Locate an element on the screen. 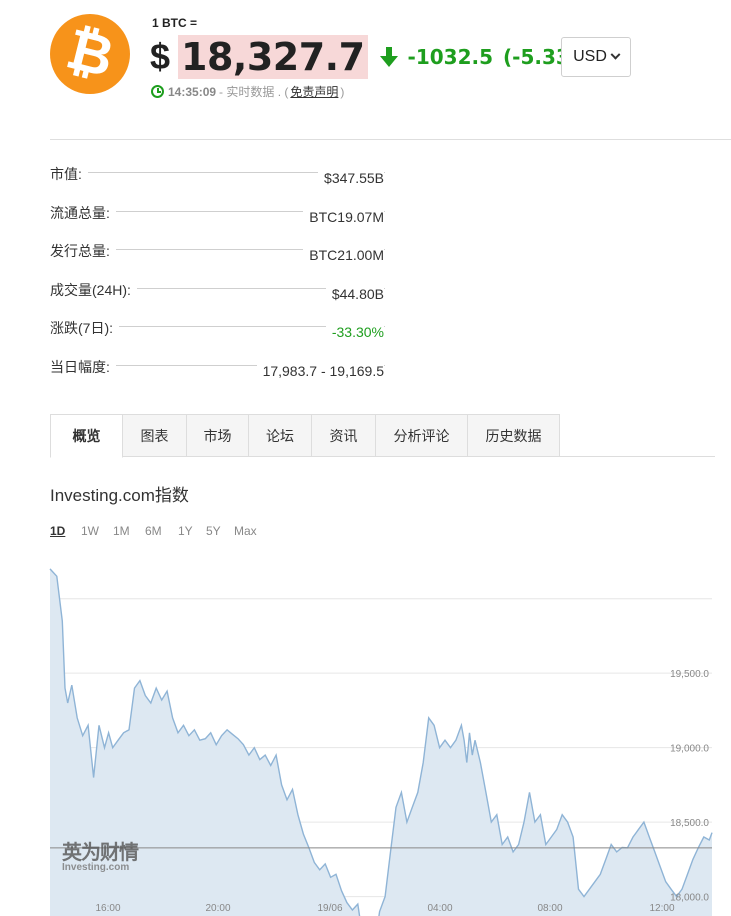 Image resolution: width=731 pixels, height=916 pixels. stat-value: -33.30% is located at coordinates (354, 332).